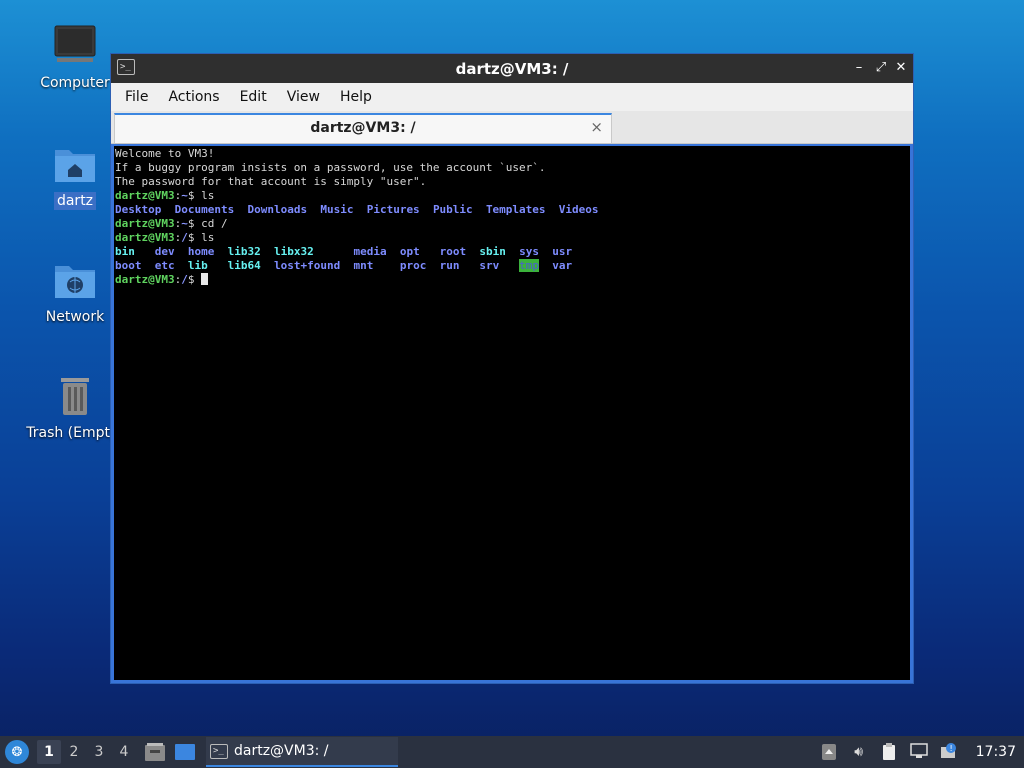  I want to click on workspace-4: 4, so click(124, 752).